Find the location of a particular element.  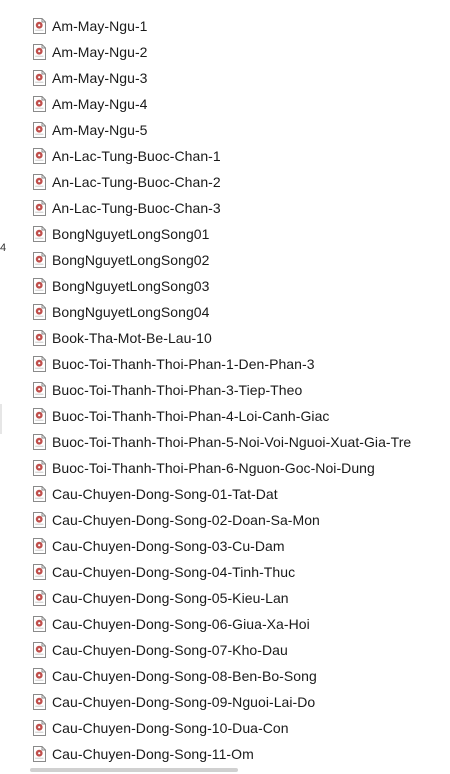

left-pane-clipped-text: 4 is located at coordinates (3, 248).